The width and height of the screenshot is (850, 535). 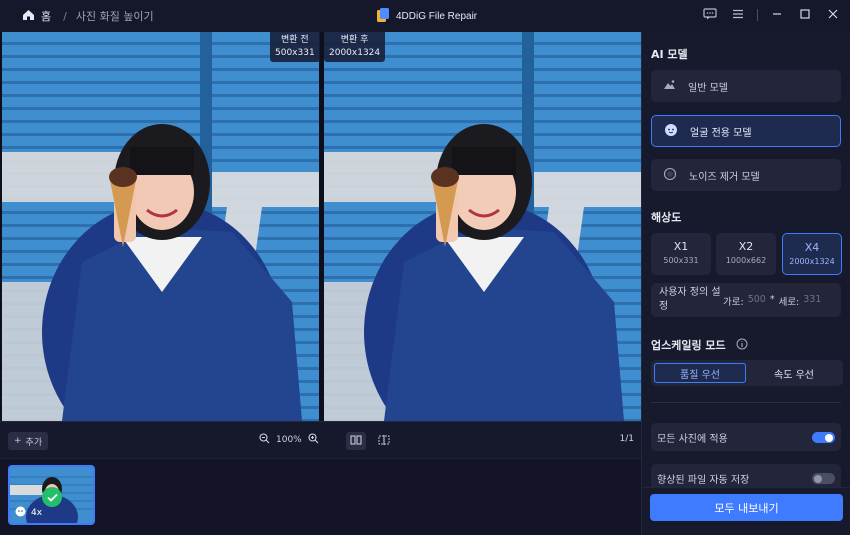 I want to click on page-count: 1/1, so click(x=626, y=439).